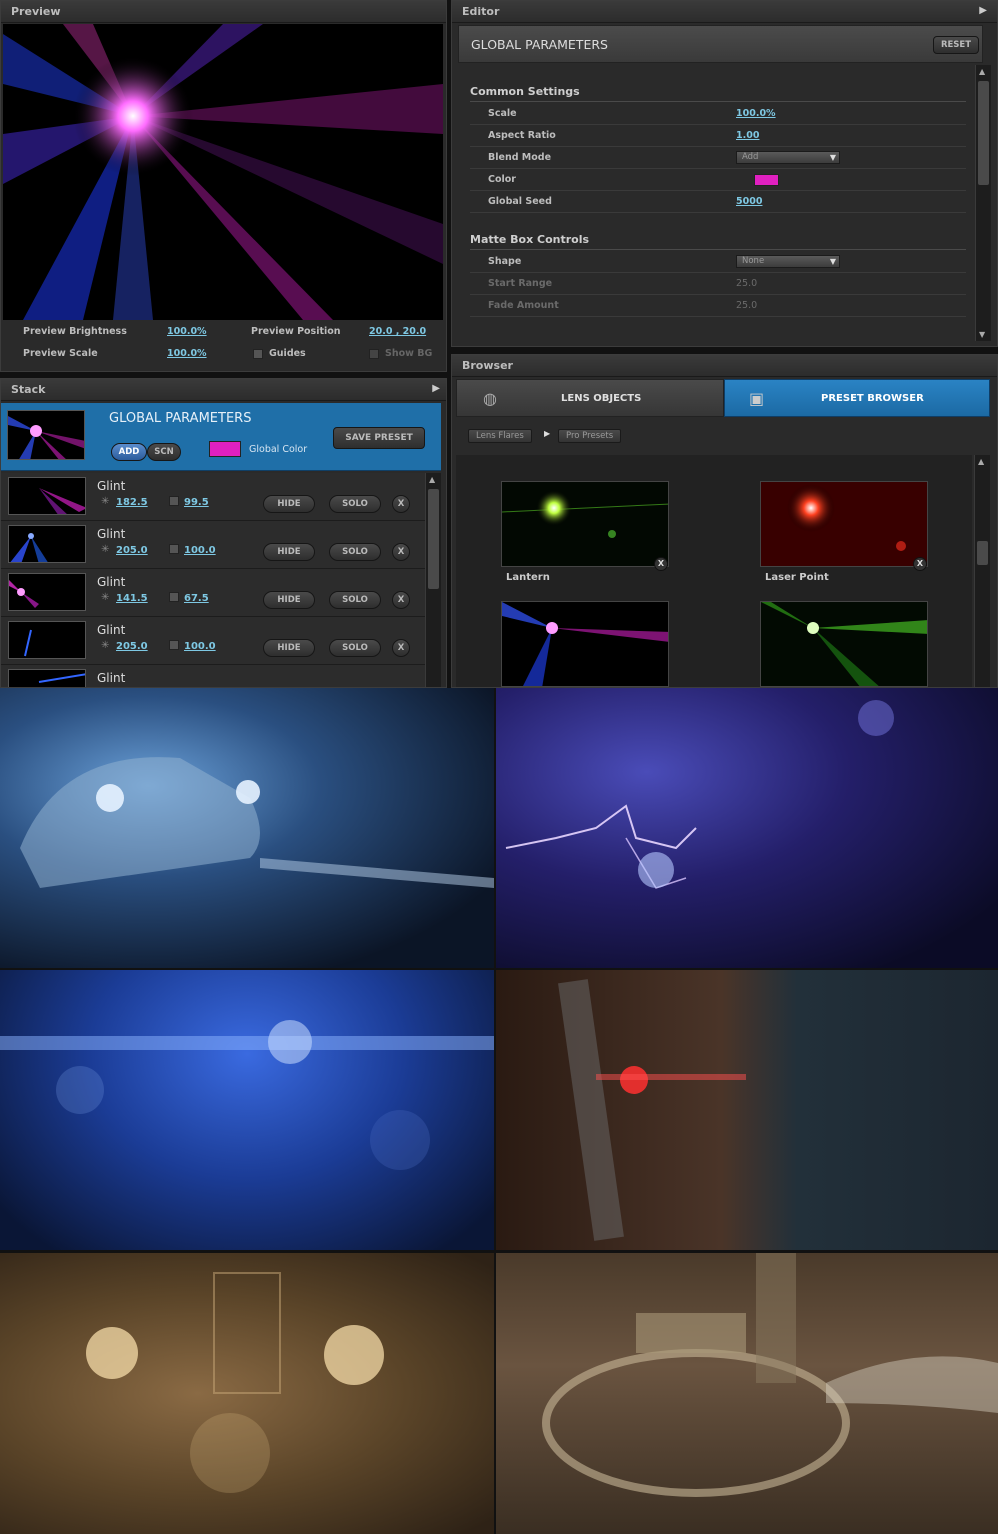 This screenshot has height=1534, width=998. What do you see at coordinates (225, 449) in the screenshot?
I see `global-color-swatch` at bounding box center [225, 449].